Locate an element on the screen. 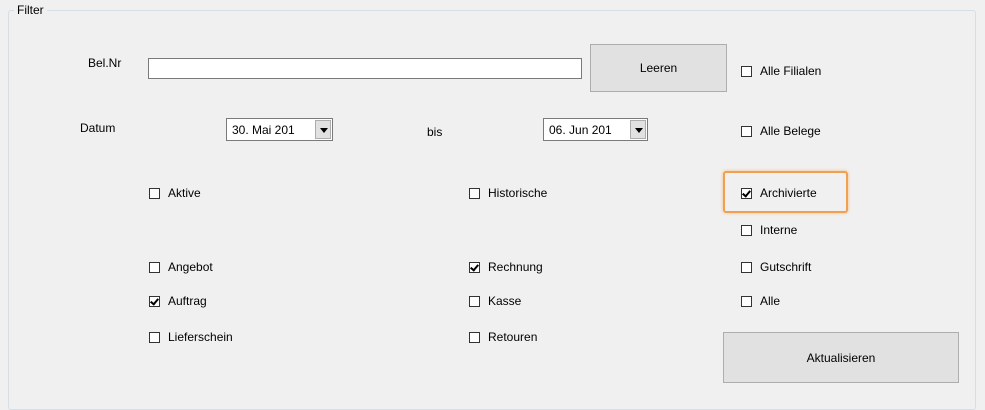 The image size is (985, 410). gutschrift-label: Gutschrift is located at coordinates (786, 267).